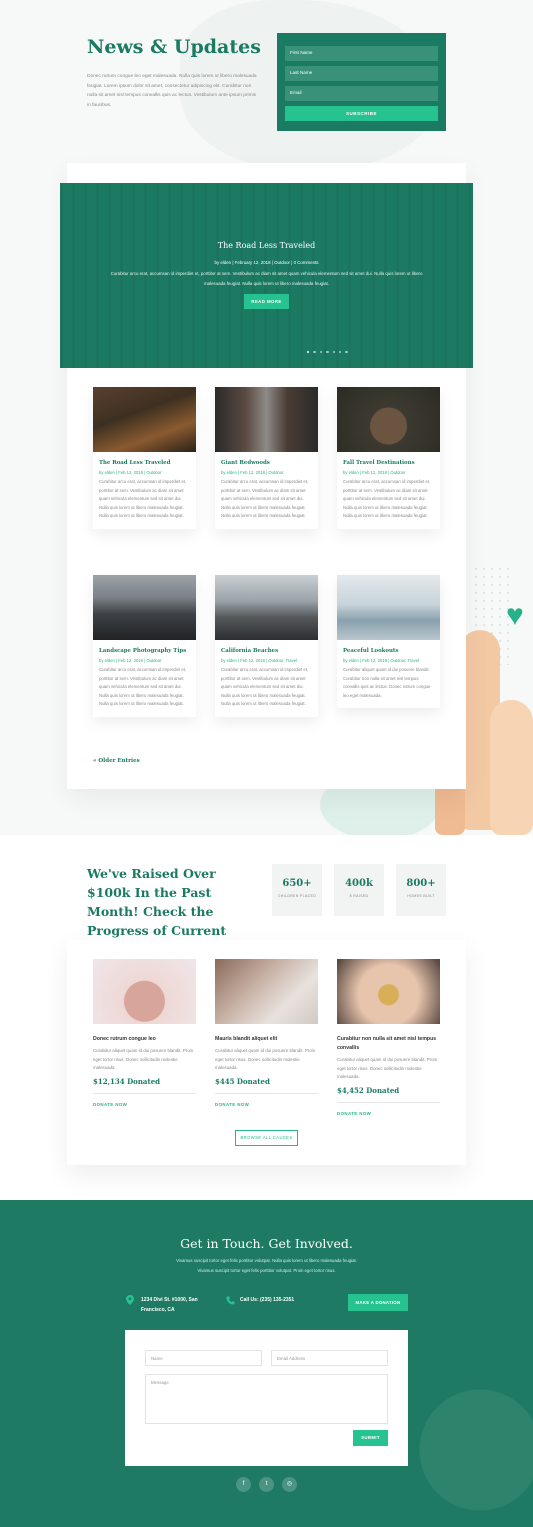 Image resolution: width=533 pixels, height=1527 pixels. Describe the element at coordinates (388, 607) in the screenshot. I see `post-image-pier` at that location.